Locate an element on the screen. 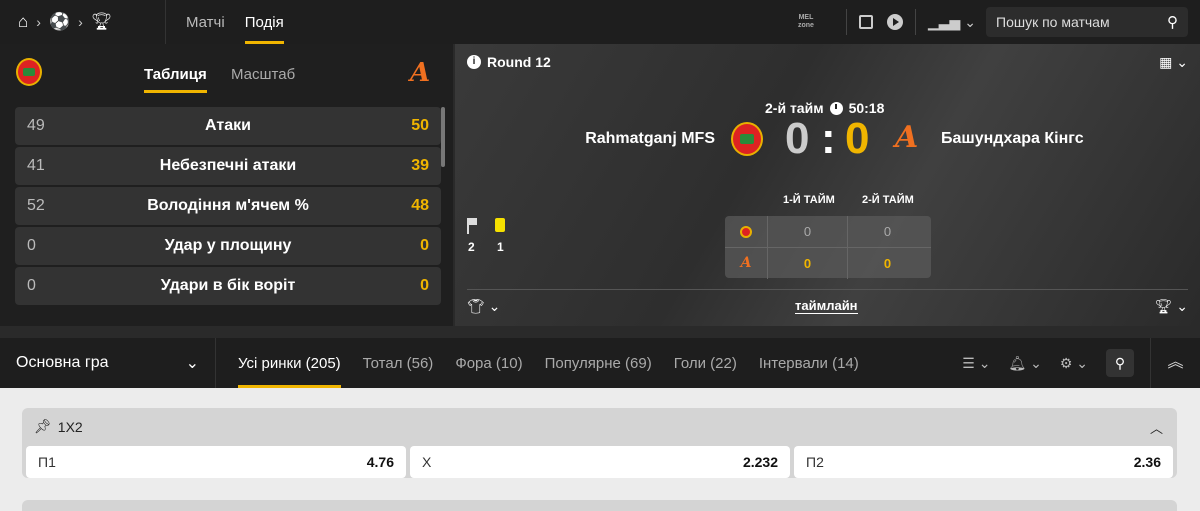  mel-zone-button: MEL zone is located at coordinates (806, 22).